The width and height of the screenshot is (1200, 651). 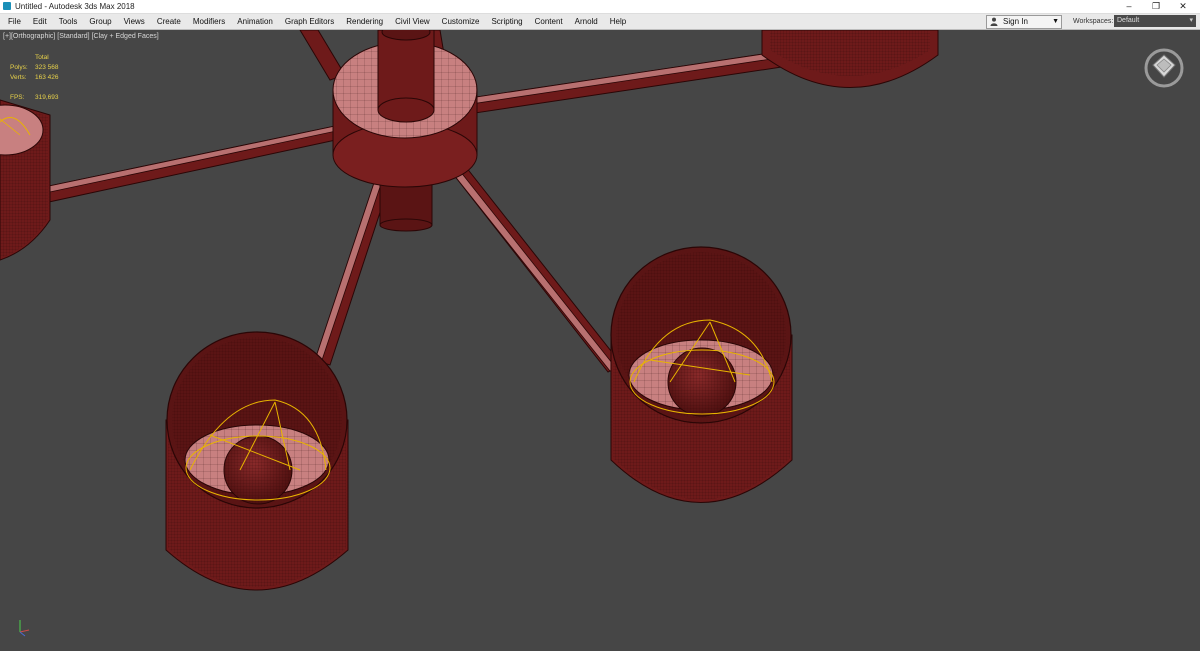 What do you see at coordinates (100, 21) in the screenshot?
I see `menu-item-group: Group` at bounding box center [100, 21].